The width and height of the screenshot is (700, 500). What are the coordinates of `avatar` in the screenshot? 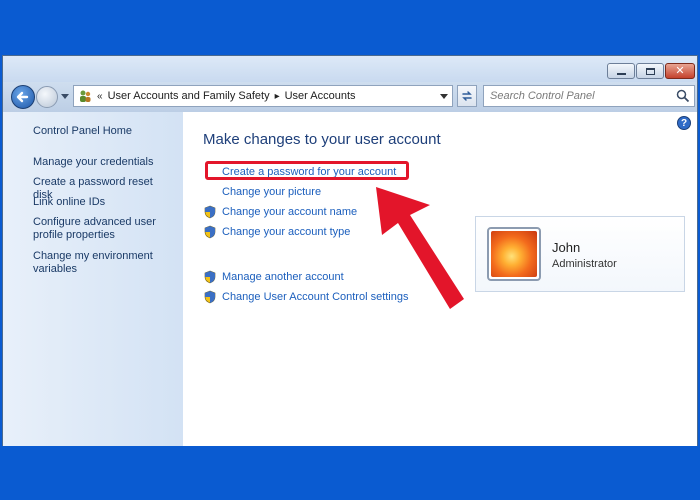 It's located at (514, 254).